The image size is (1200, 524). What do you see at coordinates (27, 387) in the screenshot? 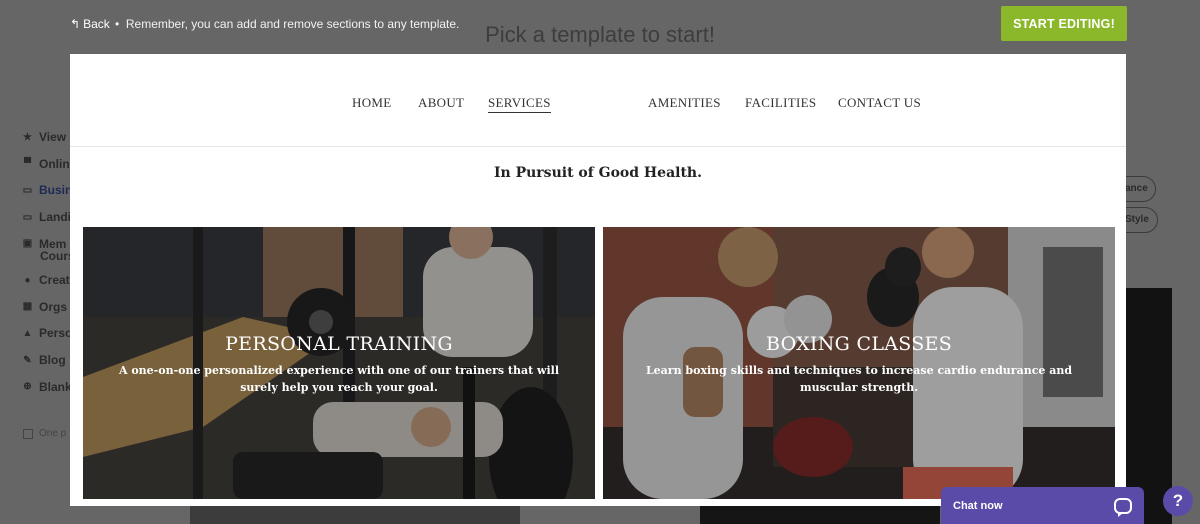
I see `plus-circle-icon: ⊕` at bounding box center [27, 387].